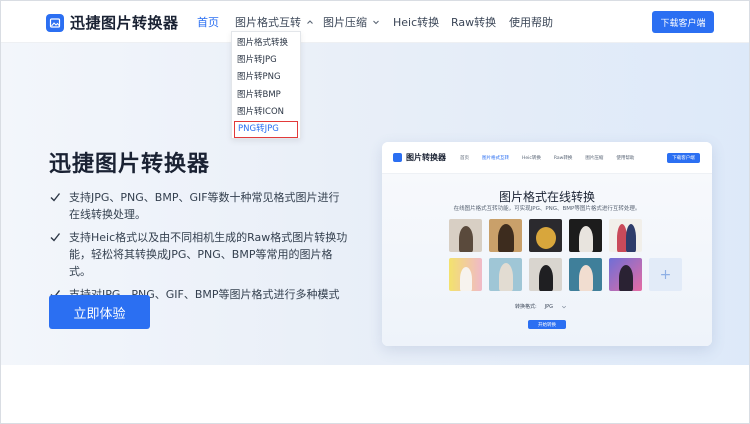  What do you see at coordinates (547, 209) in the screenshot?
I see `preview-subtitle: 在线图片格式互转功能，可实现JPG、PNG、BMP等图片格式进行互转处理。` at bounding box center [547, 209].